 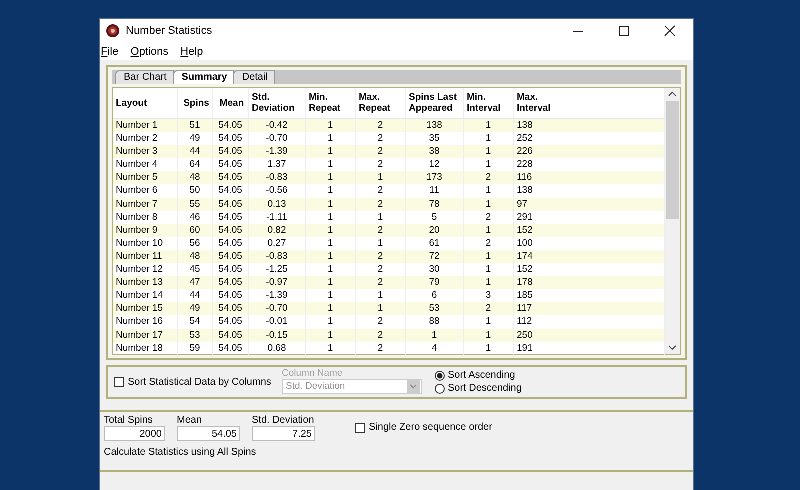 I want to click on scrollbar, so click(x=672, y=221).